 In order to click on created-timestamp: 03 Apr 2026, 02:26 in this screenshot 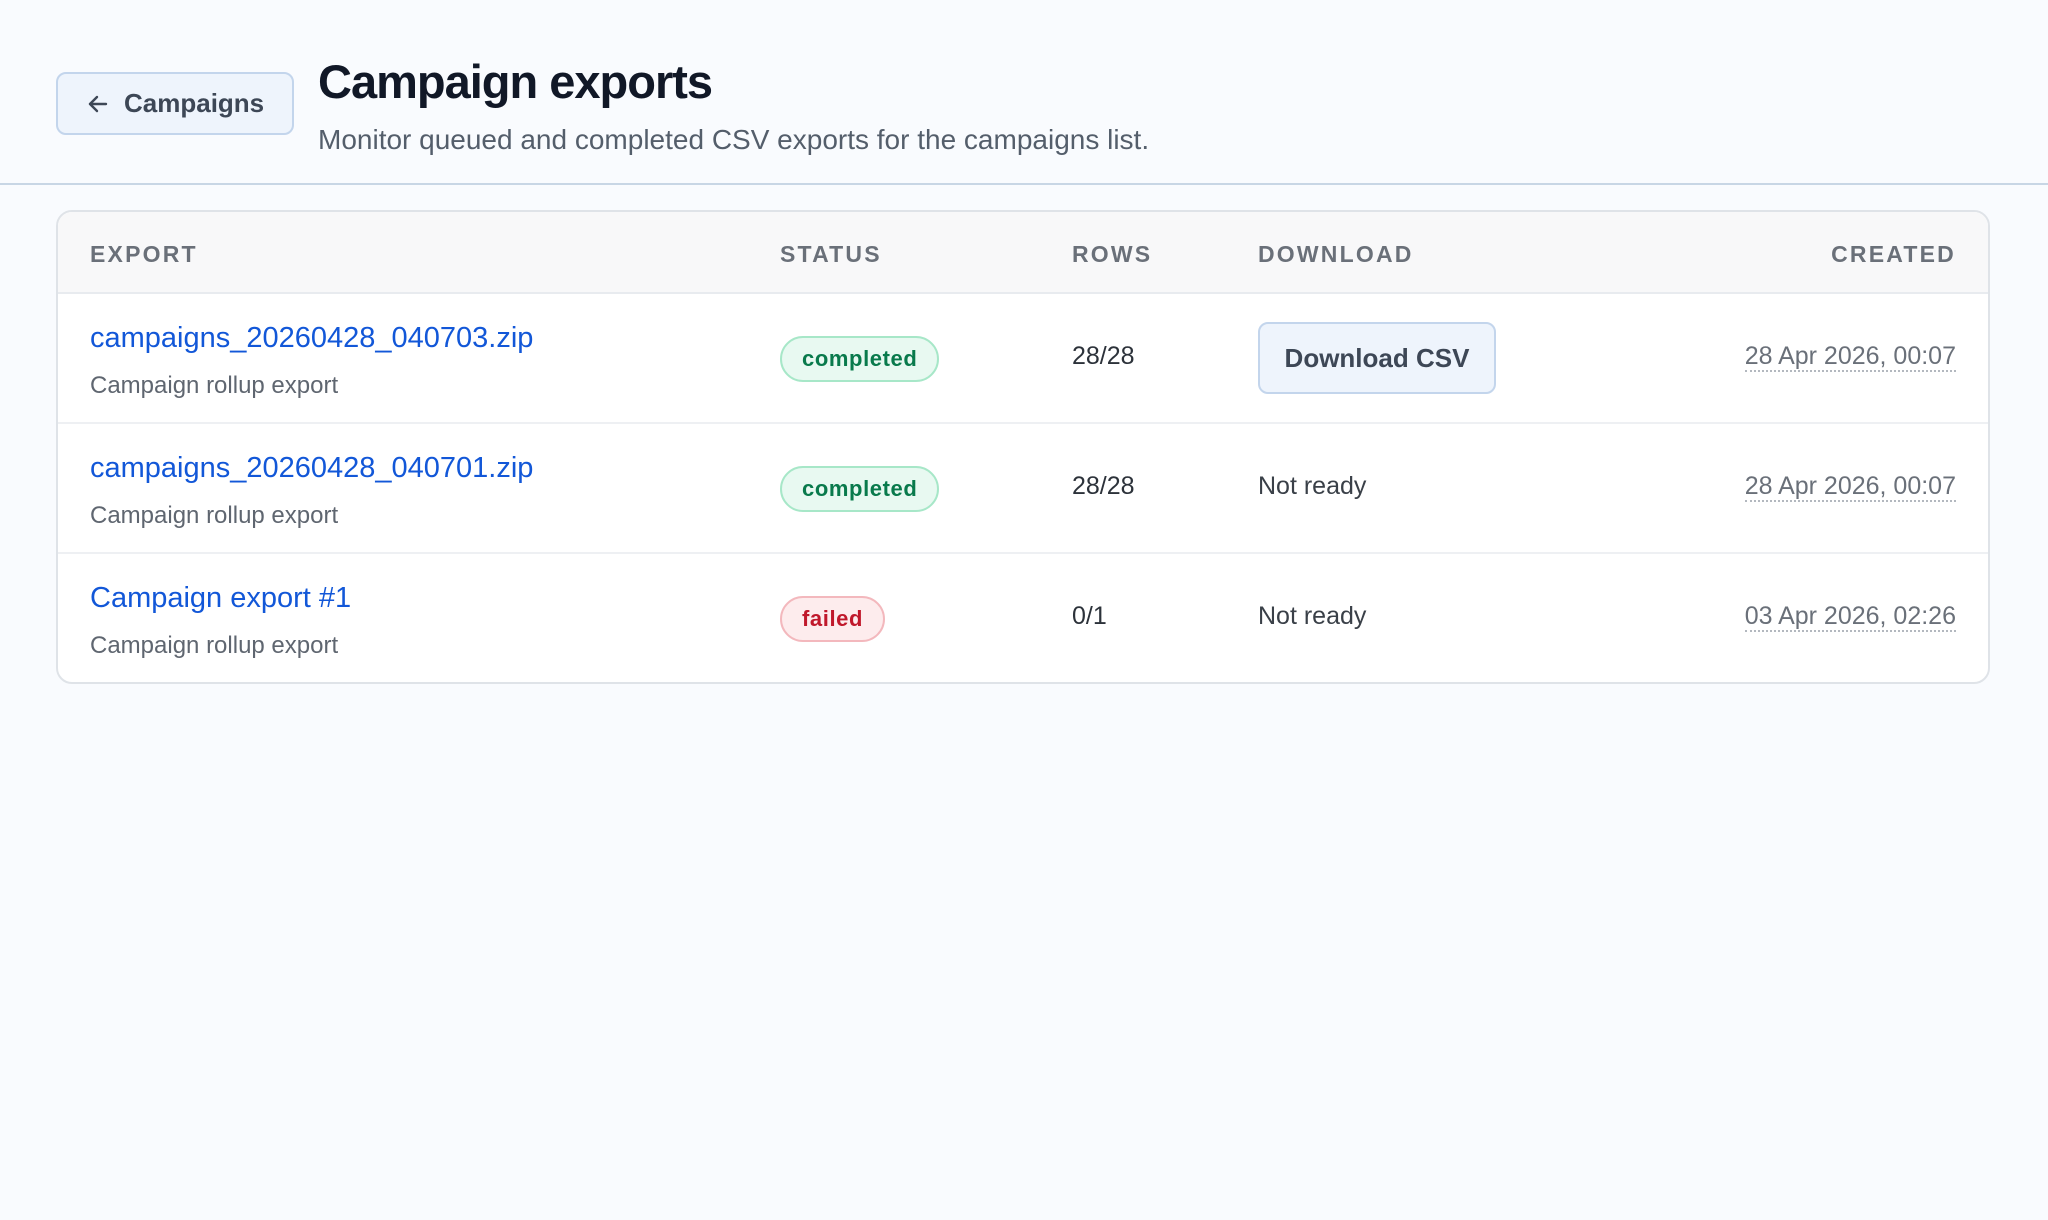, I will do `click(1850, 617)`.